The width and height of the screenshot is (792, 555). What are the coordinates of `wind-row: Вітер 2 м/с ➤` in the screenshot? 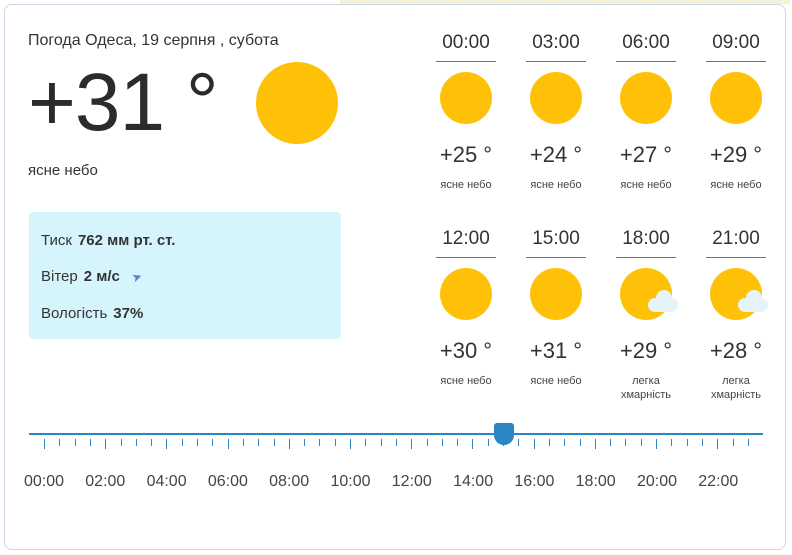 It's located at (93, 277).